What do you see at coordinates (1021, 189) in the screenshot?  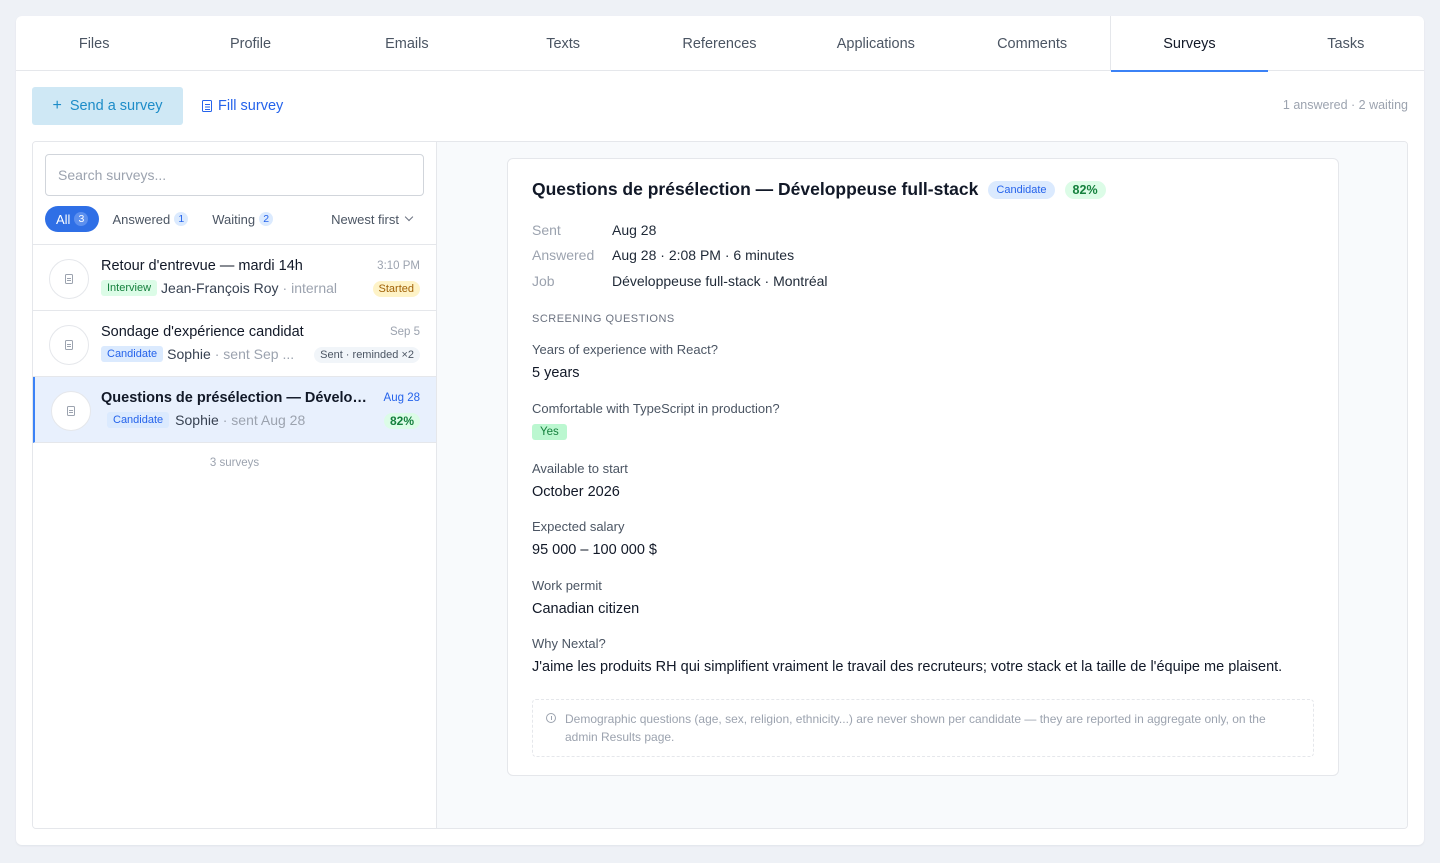 I see `detail-type-tag: Candidate` at bounding box center [1021, 189].